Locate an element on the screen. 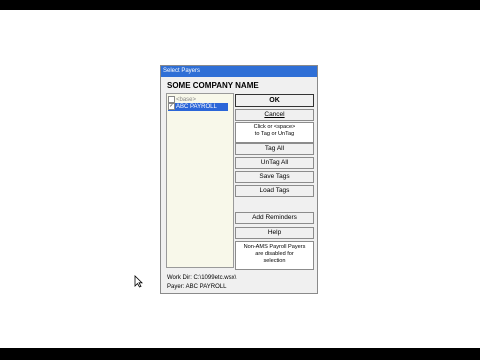  checkbox: ✓ is located at coordinates (171, 106).